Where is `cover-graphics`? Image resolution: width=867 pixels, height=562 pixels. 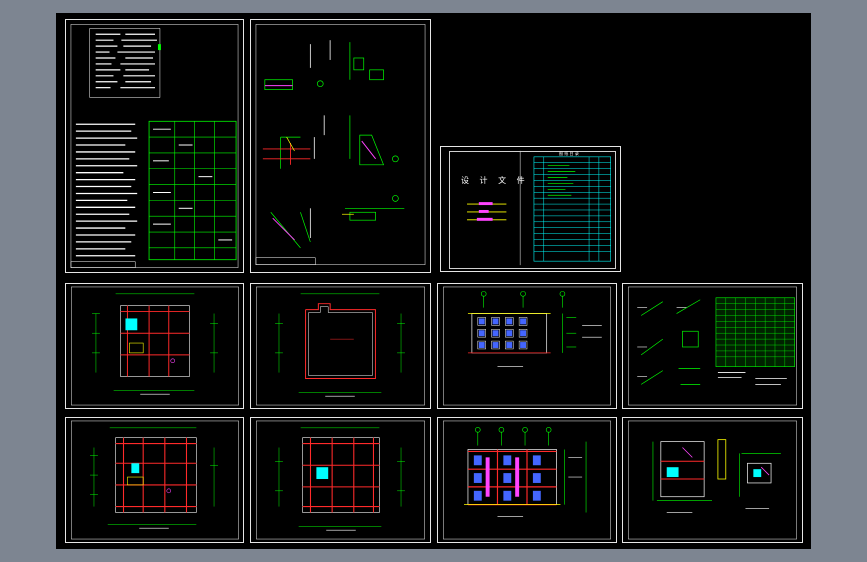
cover-graphics is located at coordinates (539, 208).